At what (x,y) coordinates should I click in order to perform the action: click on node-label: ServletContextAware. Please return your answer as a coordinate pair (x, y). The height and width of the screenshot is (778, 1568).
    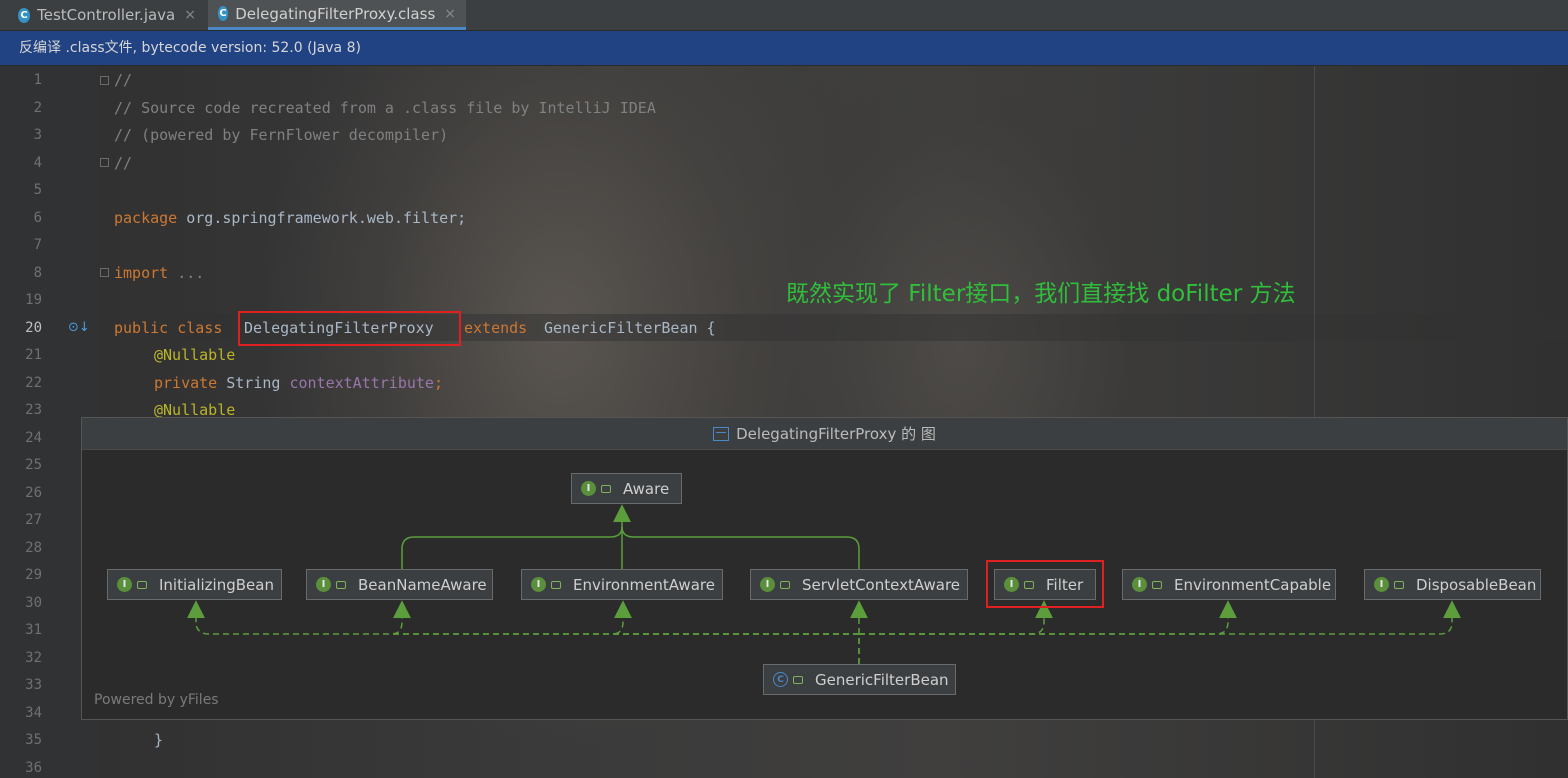
    Looking at the image, I should click on (881, 584).